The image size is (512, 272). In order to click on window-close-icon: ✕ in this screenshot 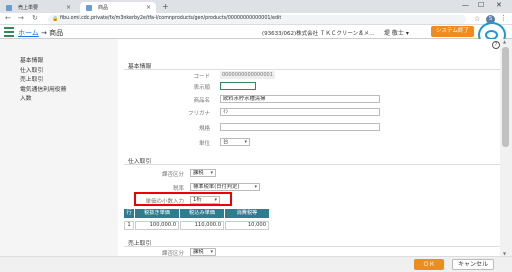, I will do `click(499, 5)`.